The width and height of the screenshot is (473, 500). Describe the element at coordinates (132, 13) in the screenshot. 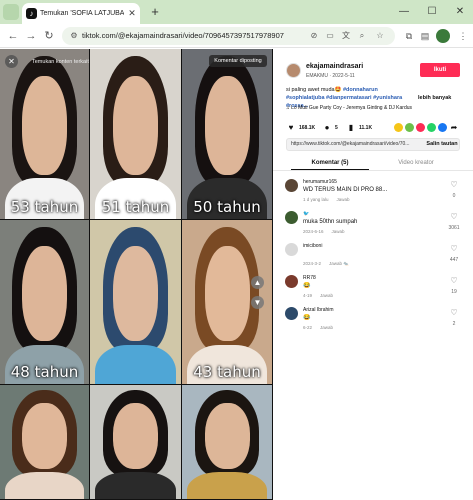

I see `tab-close-icon: ✕` at that location.